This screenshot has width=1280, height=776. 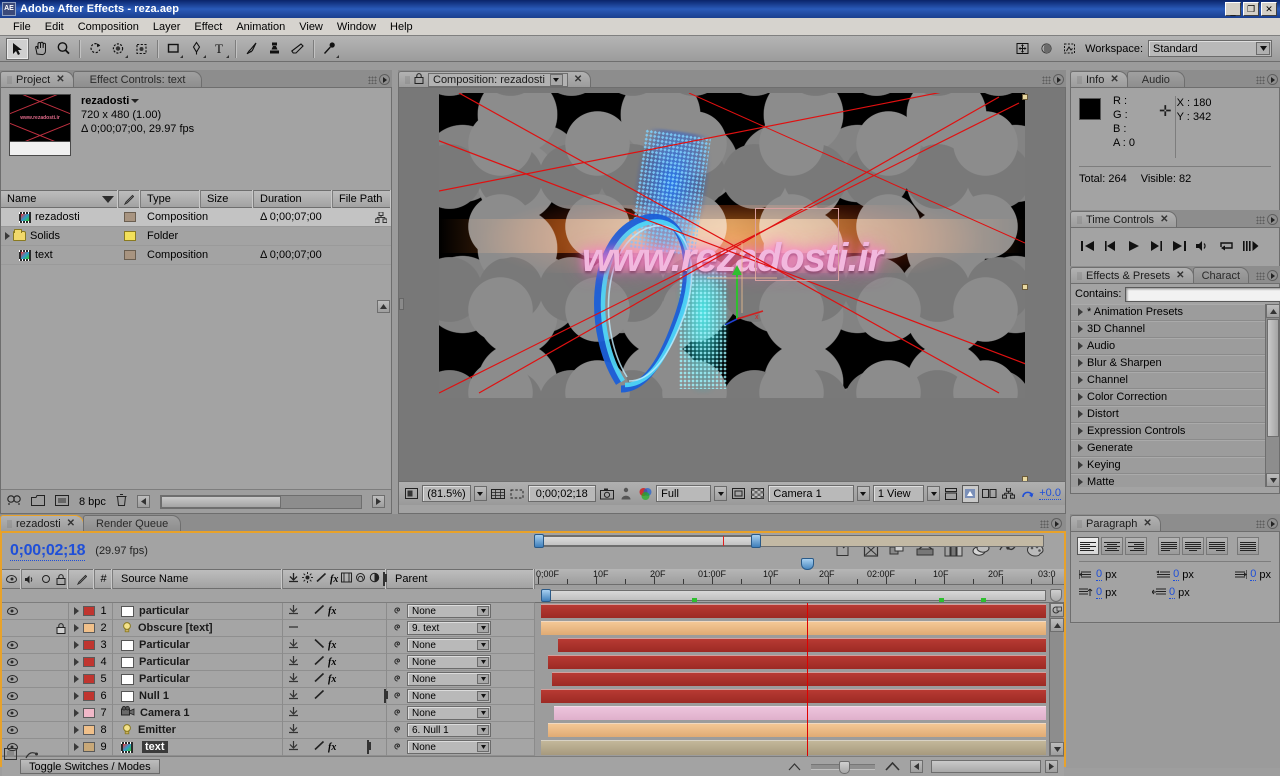 I want to click on pickwhip-icon, so click(x=397, y=696).